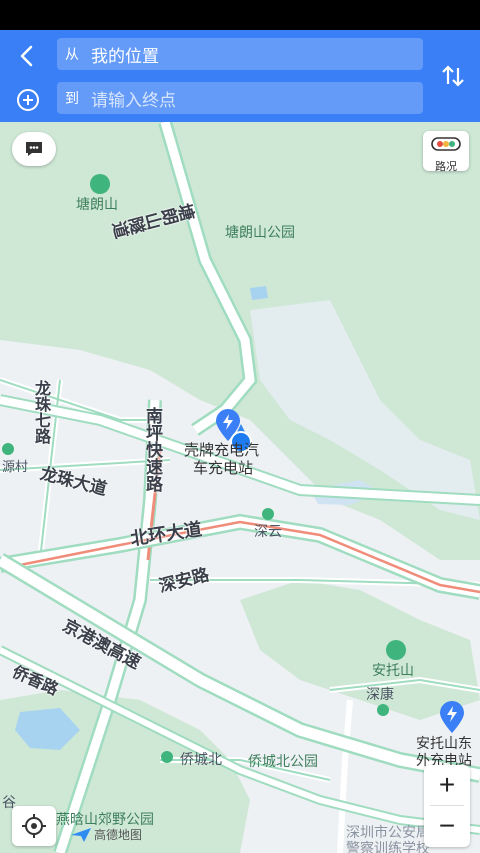  I want to click on zoom-in-button: +, so click(447, 785).